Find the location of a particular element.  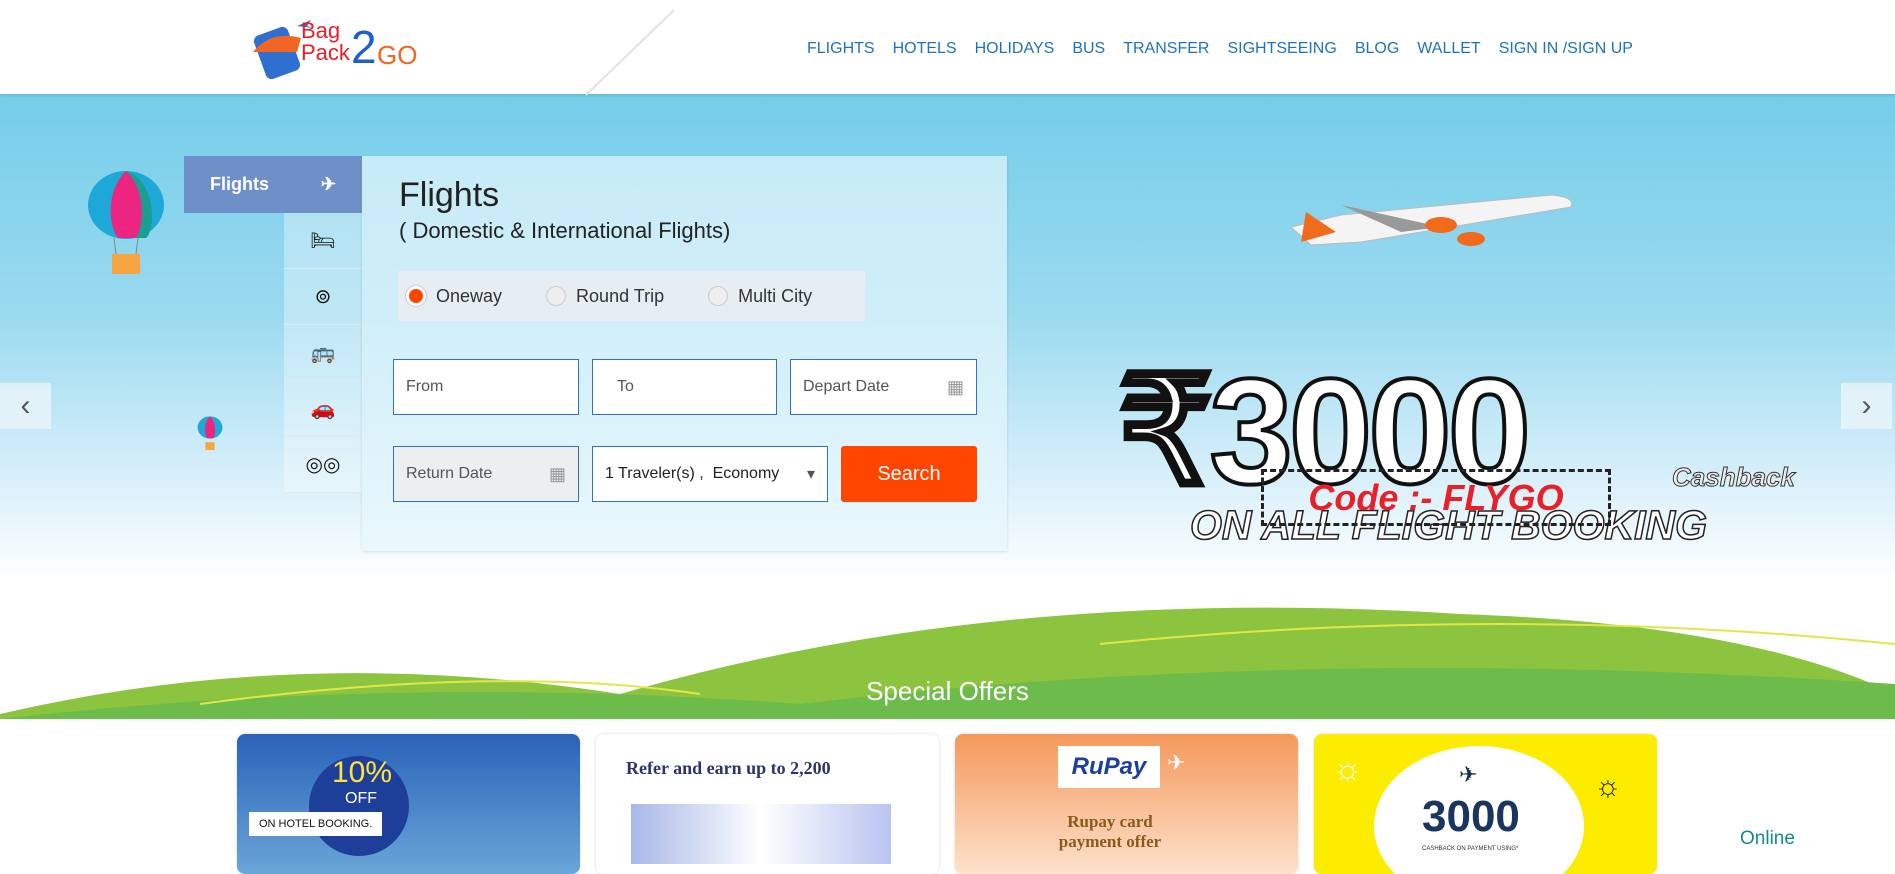

hotel-icon: 🛏 is located at coordinates (323, 241).